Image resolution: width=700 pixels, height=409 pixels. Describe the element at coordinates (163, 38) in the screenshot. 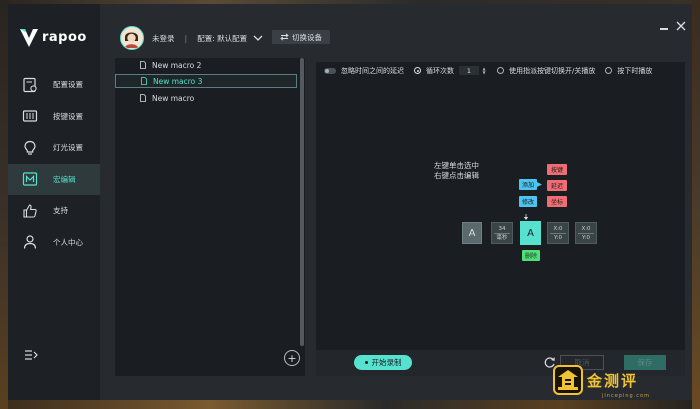

I see `login-status: 未登录` at that location.